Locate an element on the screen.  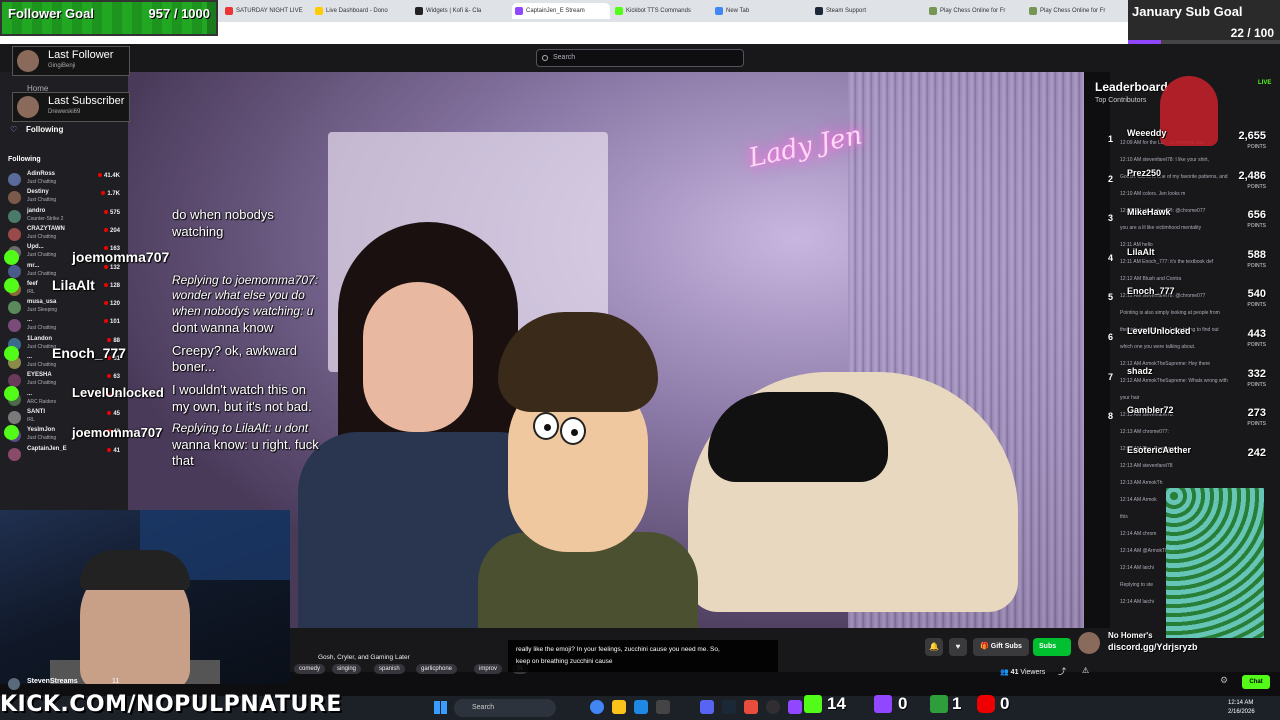
leaderboard-rank: 5 is located at coordinates (1111, 297).